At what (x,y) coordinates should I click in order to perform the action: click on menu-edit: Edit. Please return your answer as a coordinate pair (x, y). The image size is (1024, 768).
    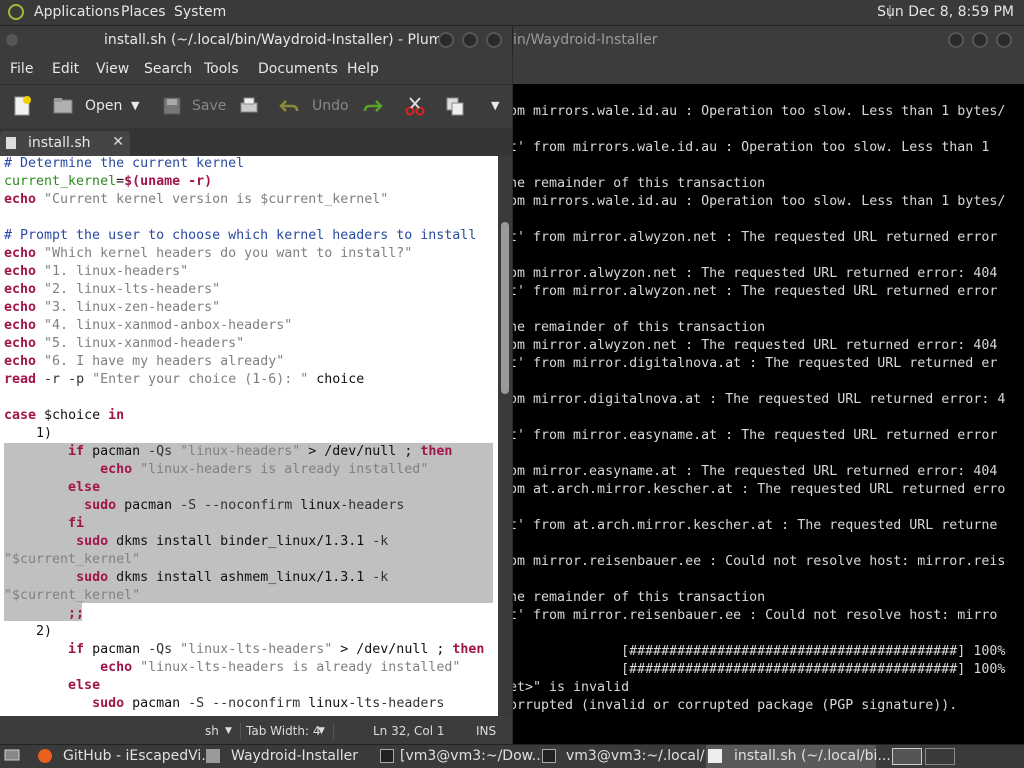
    Looking at the image, I should click on (65, 69).